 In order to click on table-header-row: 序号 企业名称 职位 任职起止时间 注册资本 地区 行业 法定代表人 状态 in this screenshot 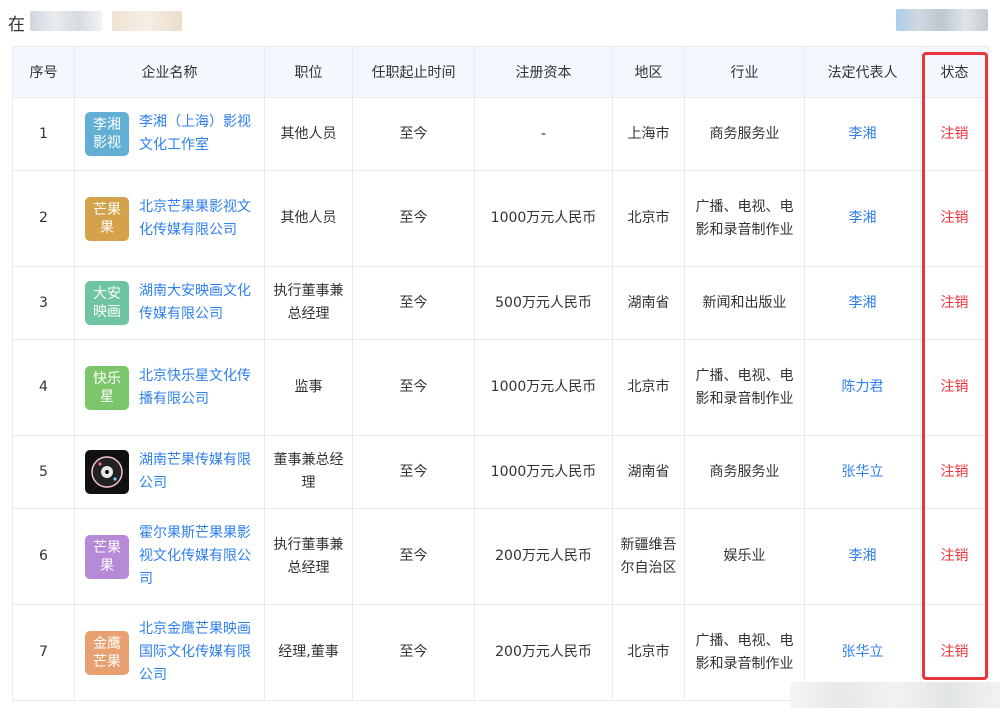, I will do `click(500, 72)`.